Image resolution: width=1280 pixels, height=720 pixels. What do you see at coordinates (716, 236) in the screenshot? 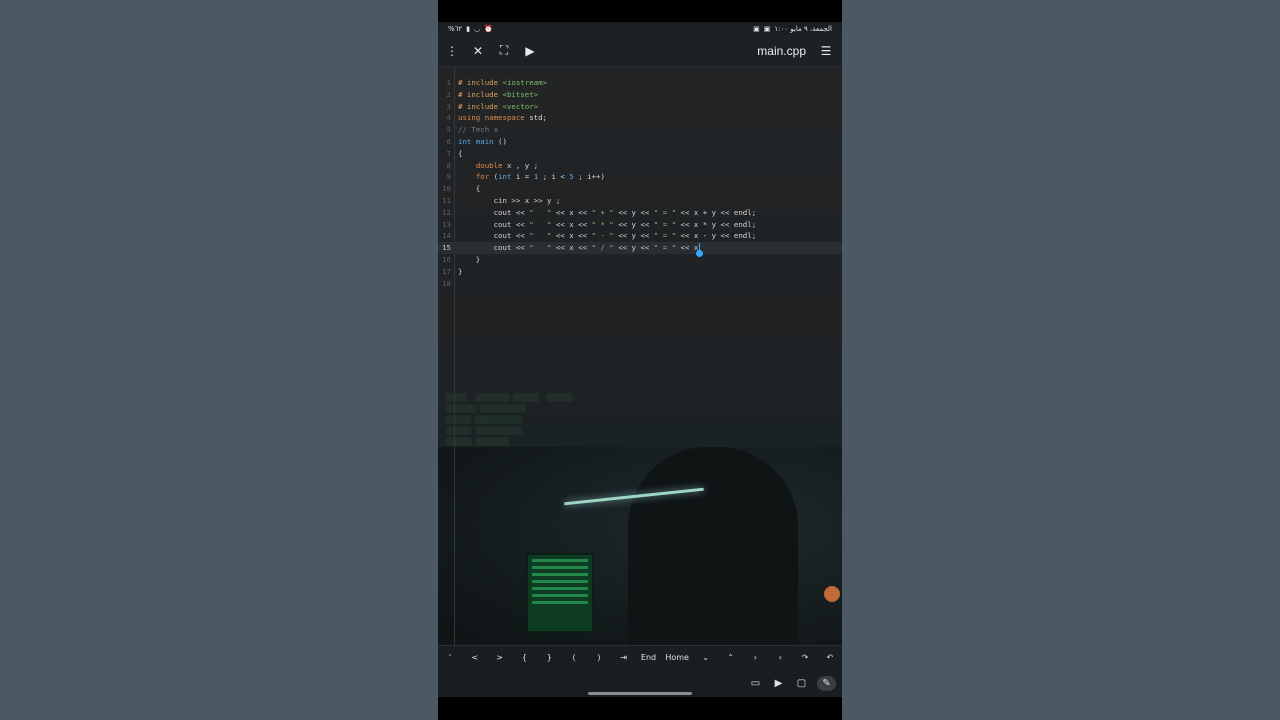
I see `code-token: << x - y << endl;` at bounding box center [716, 236].